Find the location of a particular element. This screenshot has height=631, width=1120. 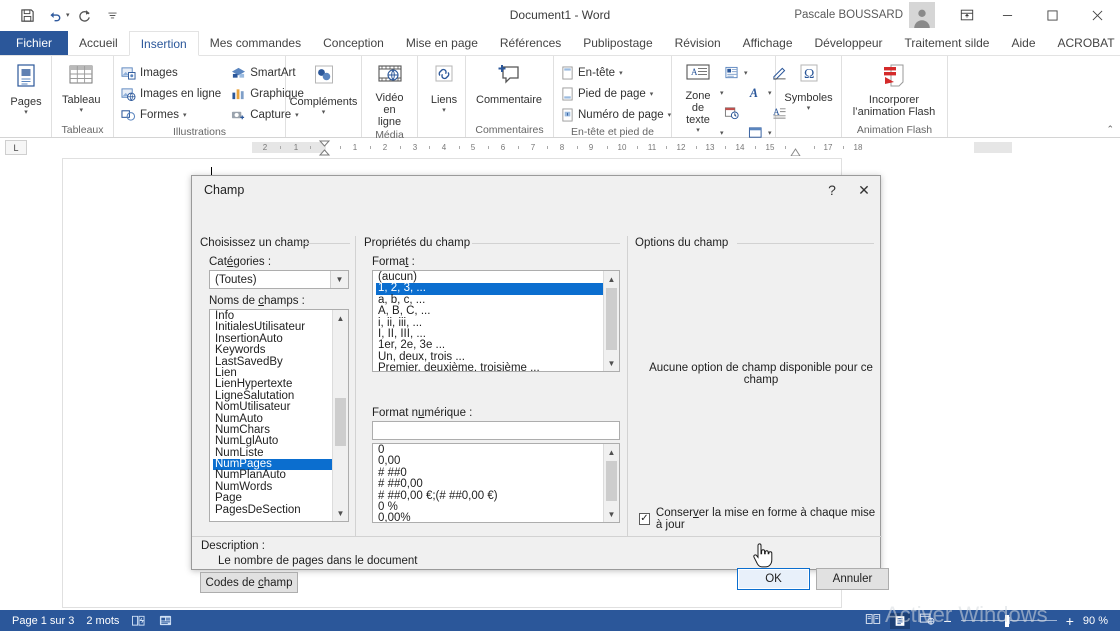

checkbox-box: ✓ is located at coordinates (644, 519).